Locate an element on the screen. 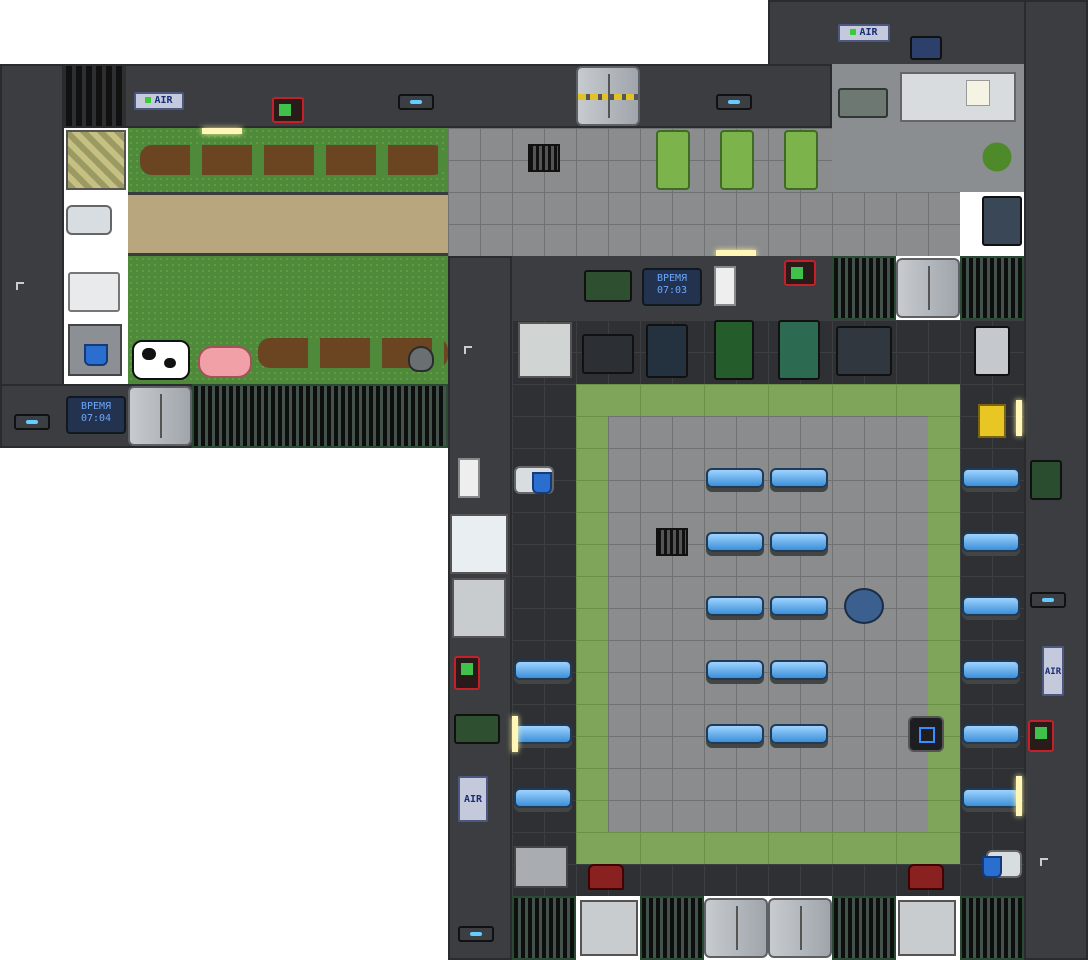  wall-light-right-bottom is located at coordinates (1019, 796).